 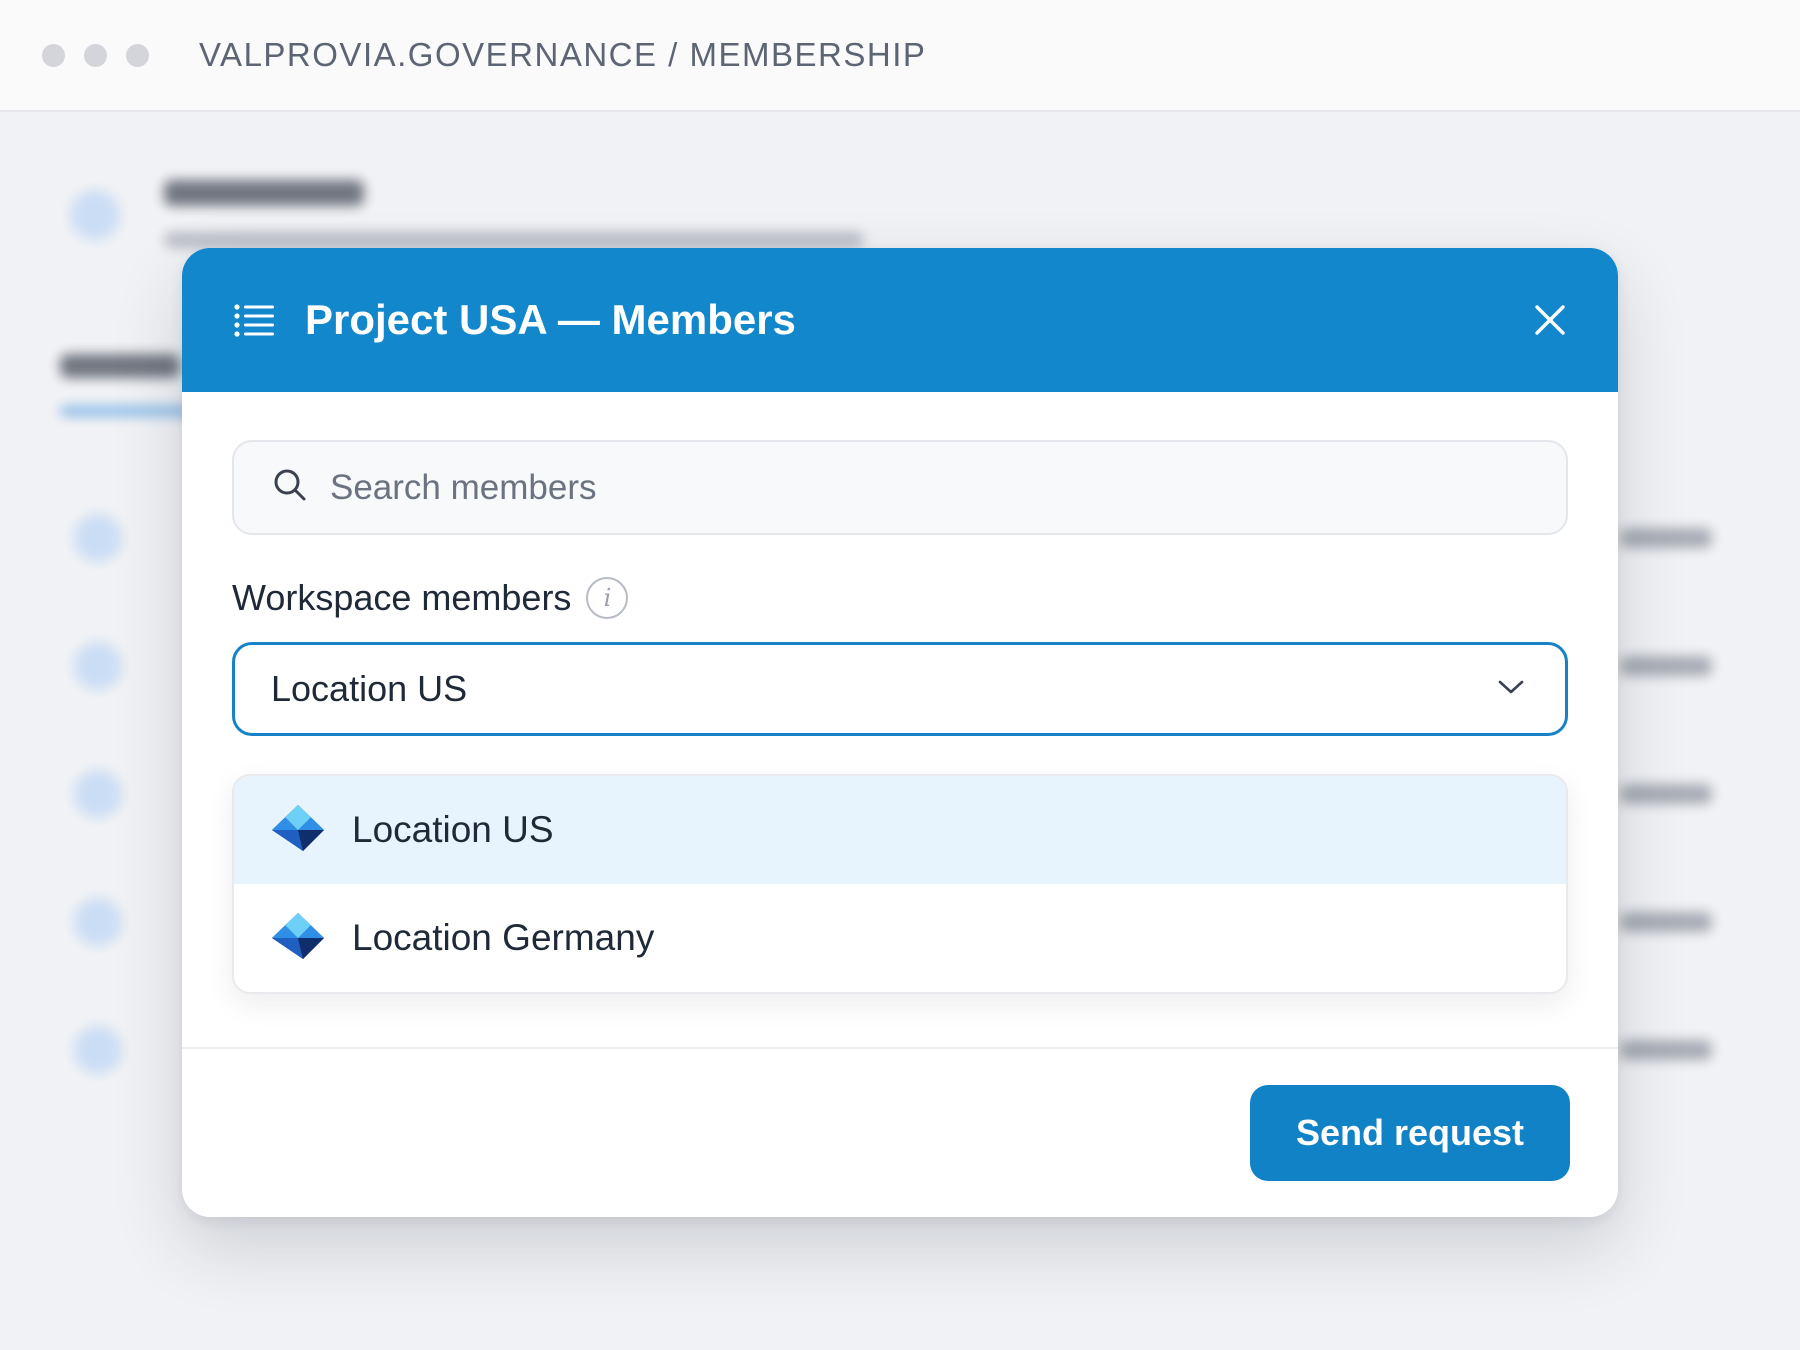 I want to click on window-close-dot, so click(x=53, y=55).